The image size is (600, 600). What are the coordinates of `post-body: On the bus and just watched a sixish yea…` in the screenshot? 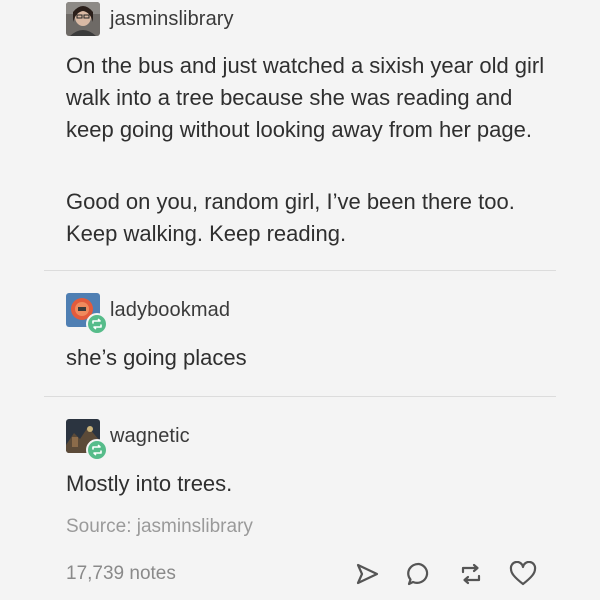 It's located at (311, 98).